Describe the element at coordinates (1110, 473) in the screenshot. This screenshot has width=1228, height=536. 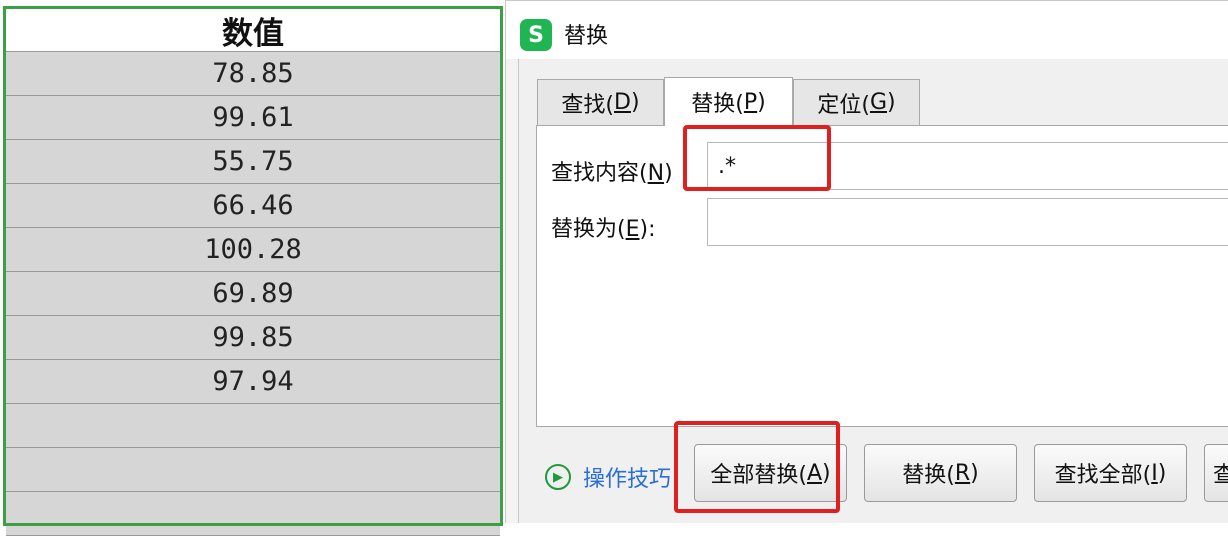
I see `find-all-button: 查找全部(I)` at that location.